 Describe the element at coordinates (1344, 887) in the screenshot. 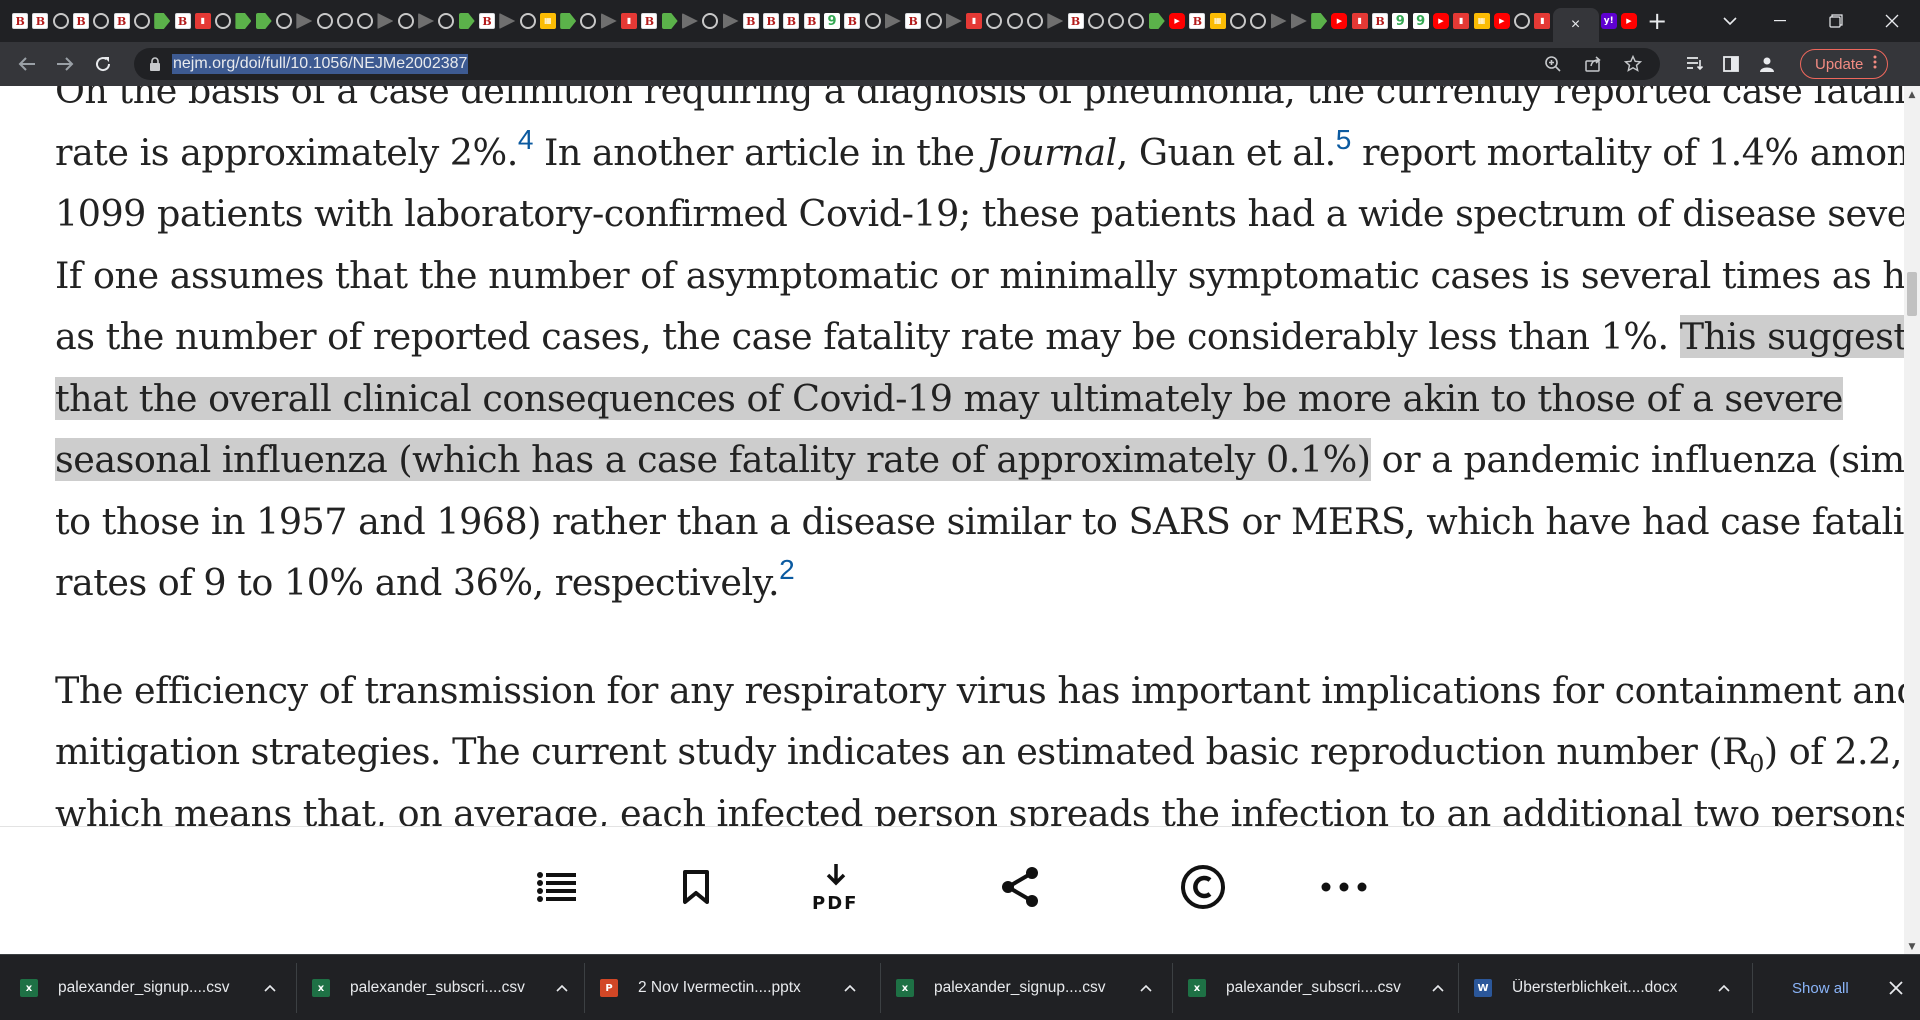

I see `more-options-button` at that location.